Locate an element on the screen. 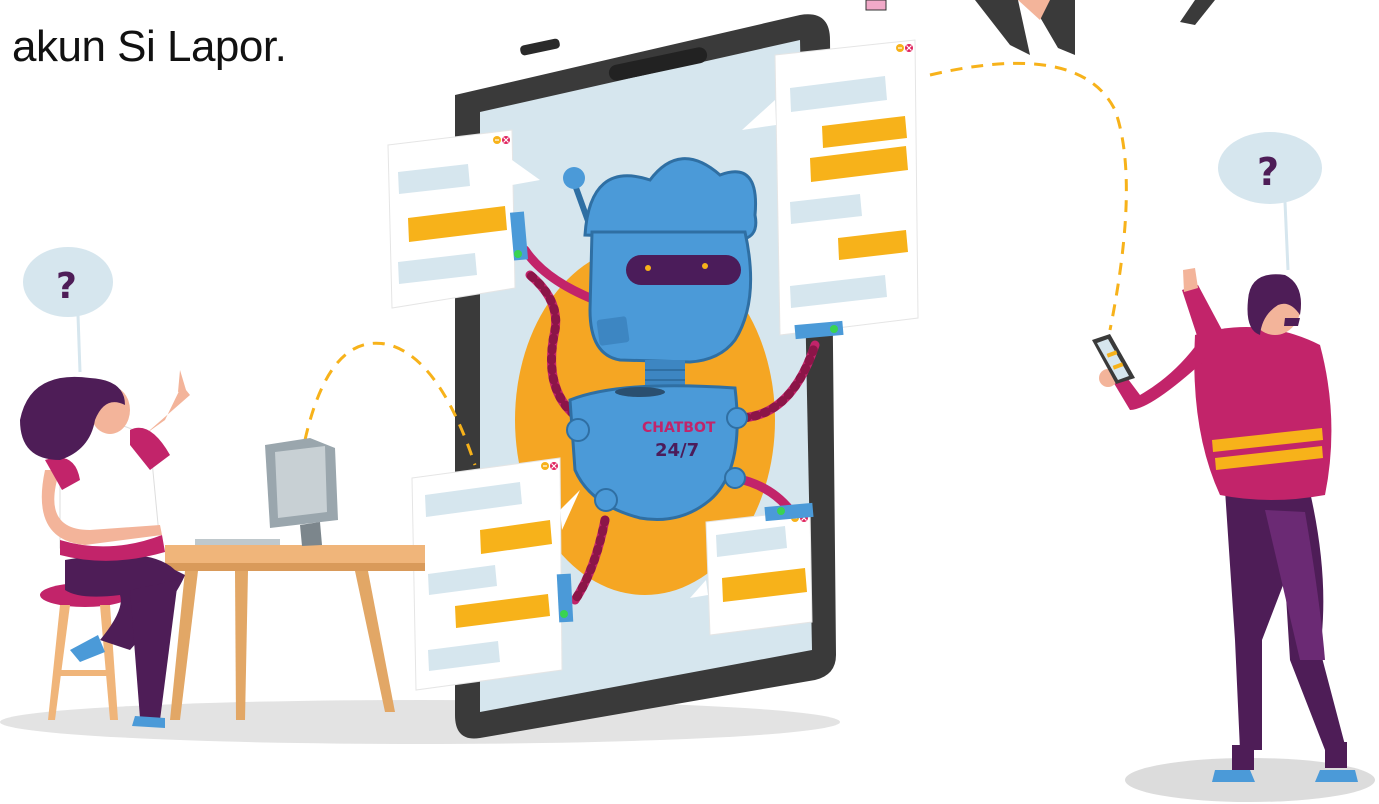 The image size is (1379, 804). chat-window-left-bottom is located at coordinates (495, 574).